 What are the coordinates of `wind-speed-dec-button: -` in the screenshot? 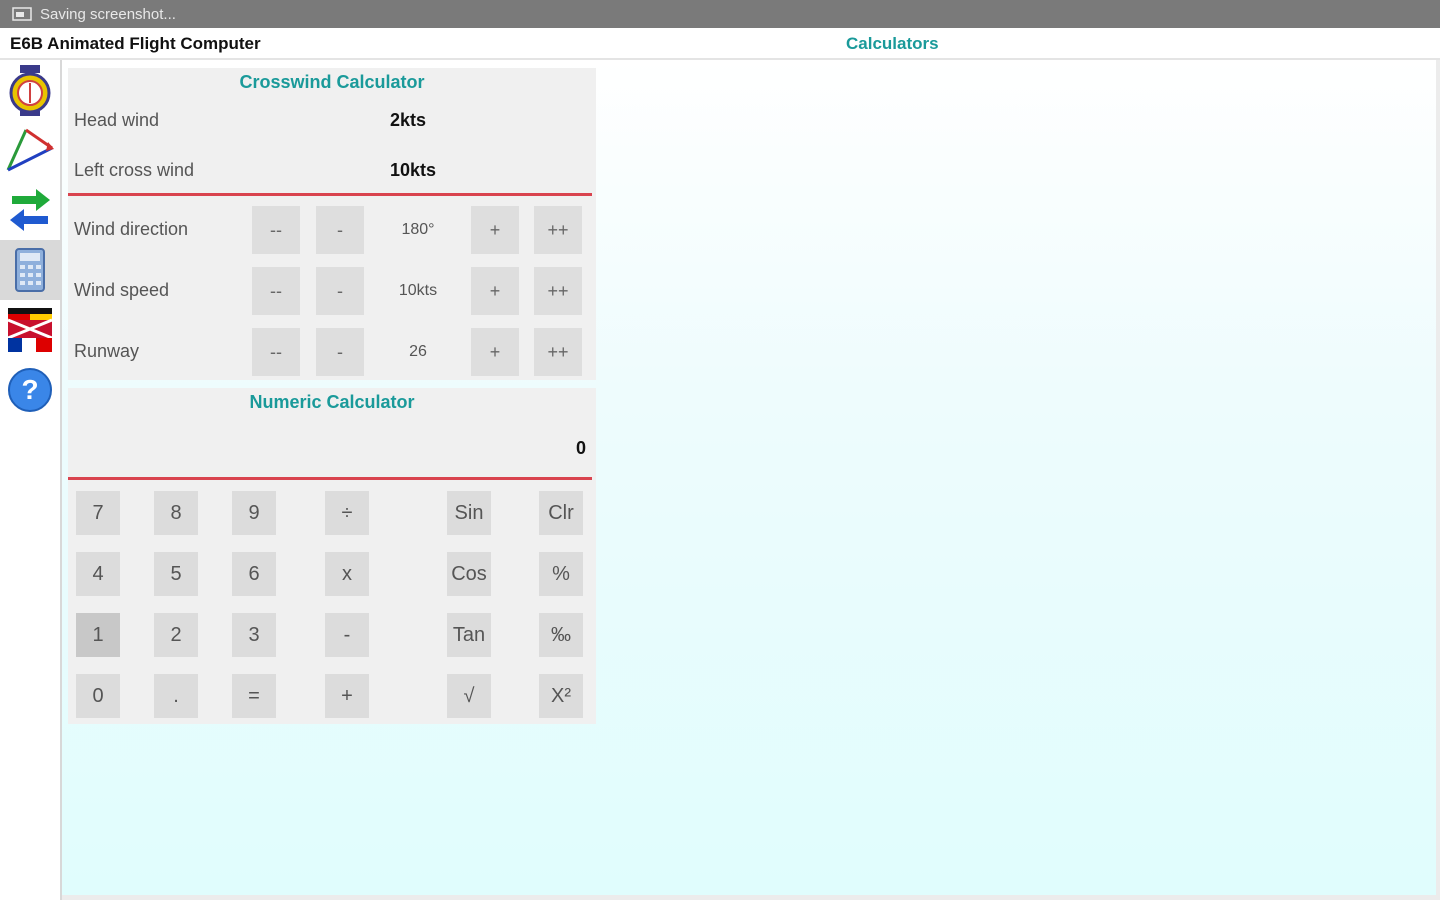 It's located at (340, 291).